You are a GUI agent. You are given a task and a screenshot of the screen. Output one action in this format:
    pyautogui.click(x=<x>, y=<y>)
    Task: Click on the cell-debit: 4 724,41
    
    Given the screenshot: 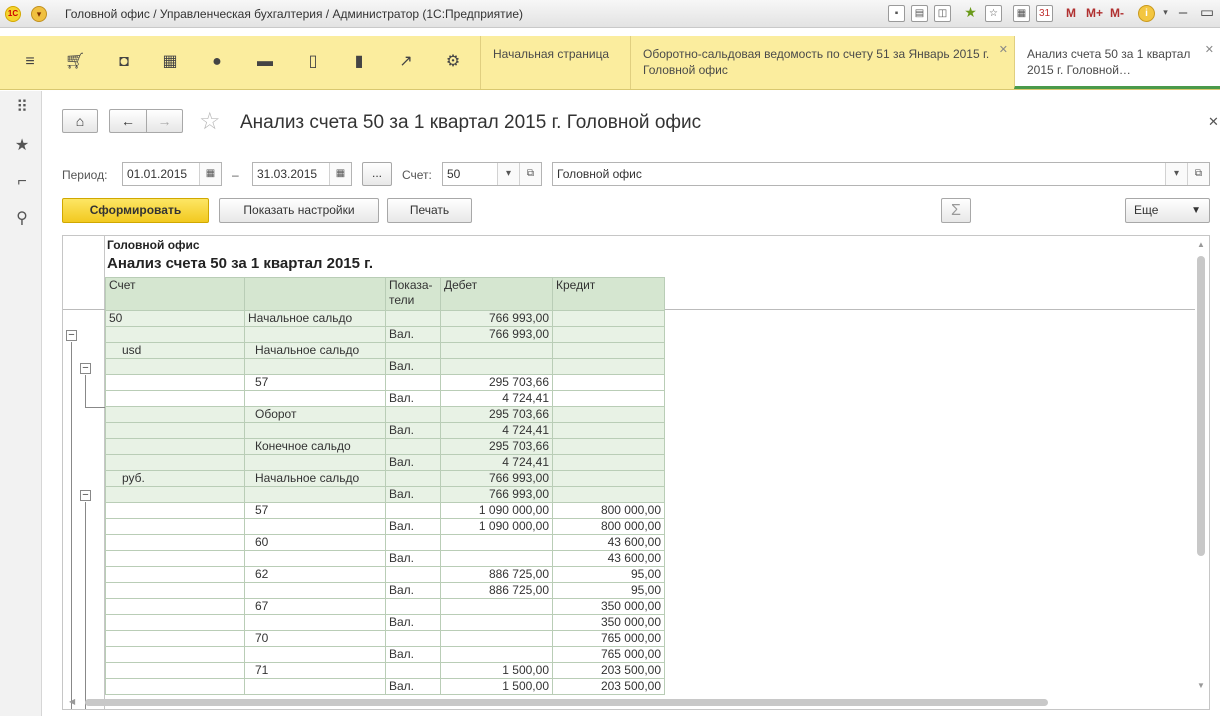 What is the action you would take?
    pyautogui.click(x=496, y=398)
    